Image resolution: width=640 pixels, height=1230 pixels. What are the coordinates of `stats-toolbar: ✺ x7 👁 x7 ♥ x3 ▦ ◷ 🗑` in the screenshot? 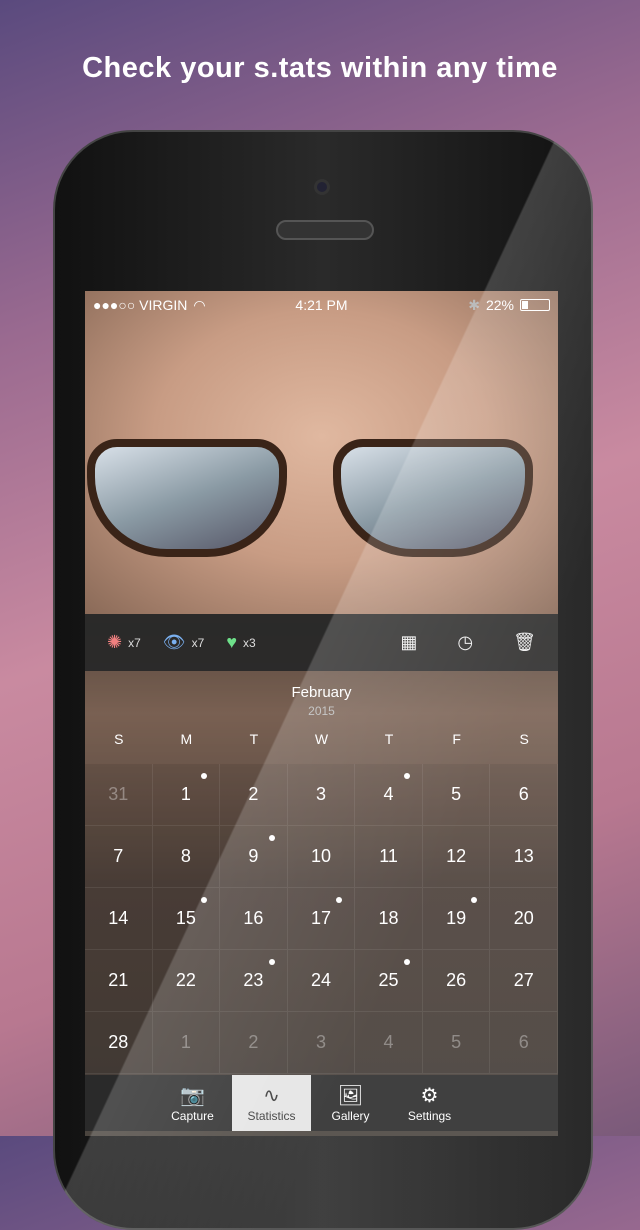 It's located at (321, 642).